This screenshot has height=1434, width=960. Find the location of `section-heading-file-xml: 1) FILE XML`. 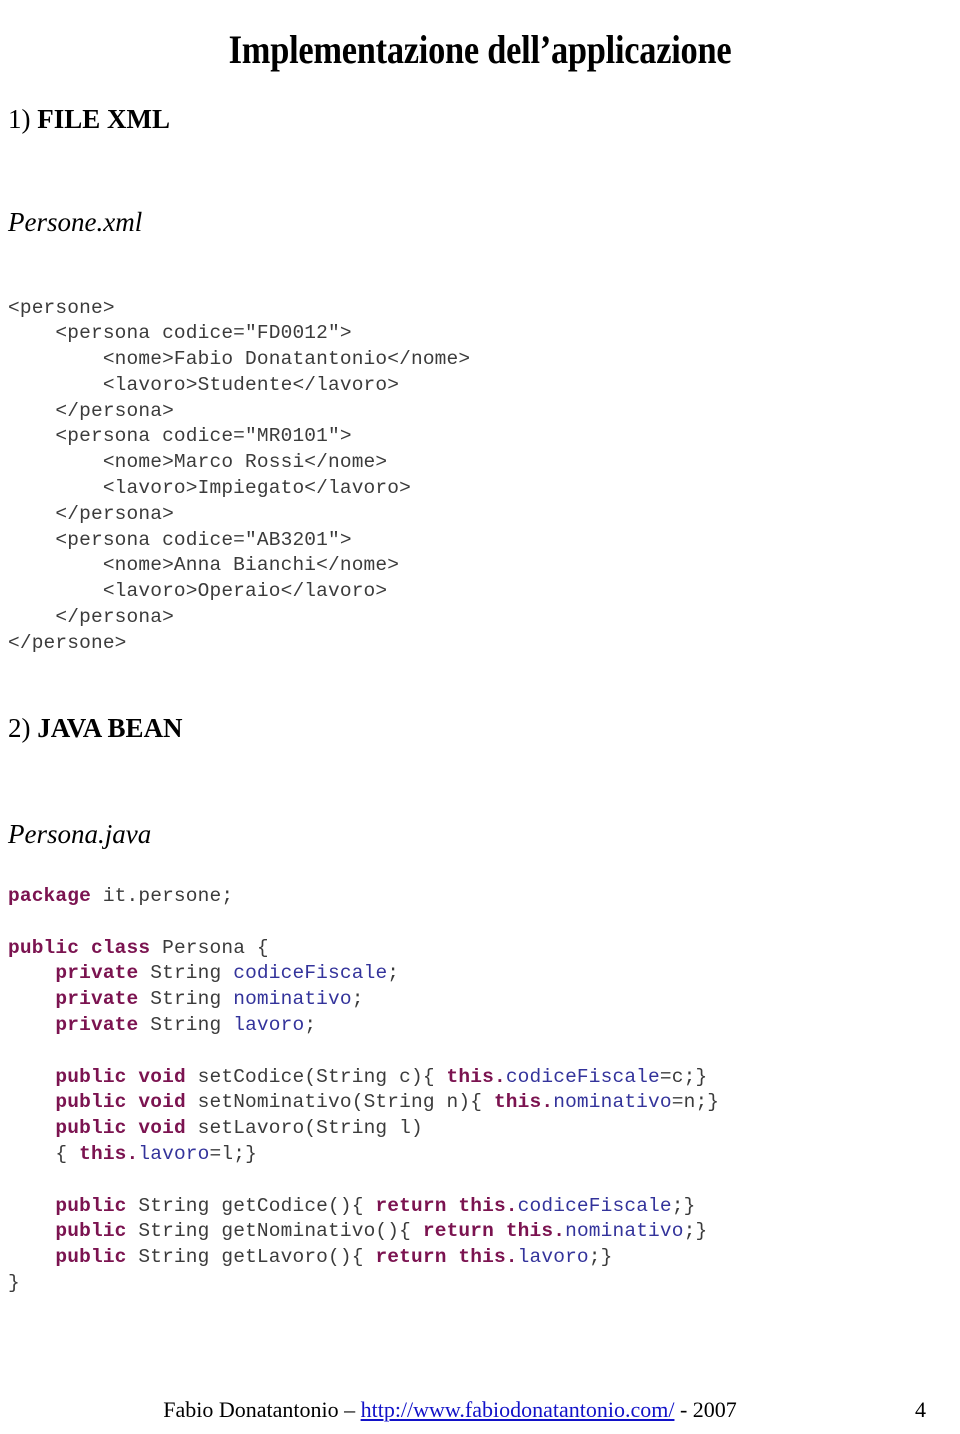

section-heading-file-xml: 1) FILE XML is located at coordinates (89, 119).